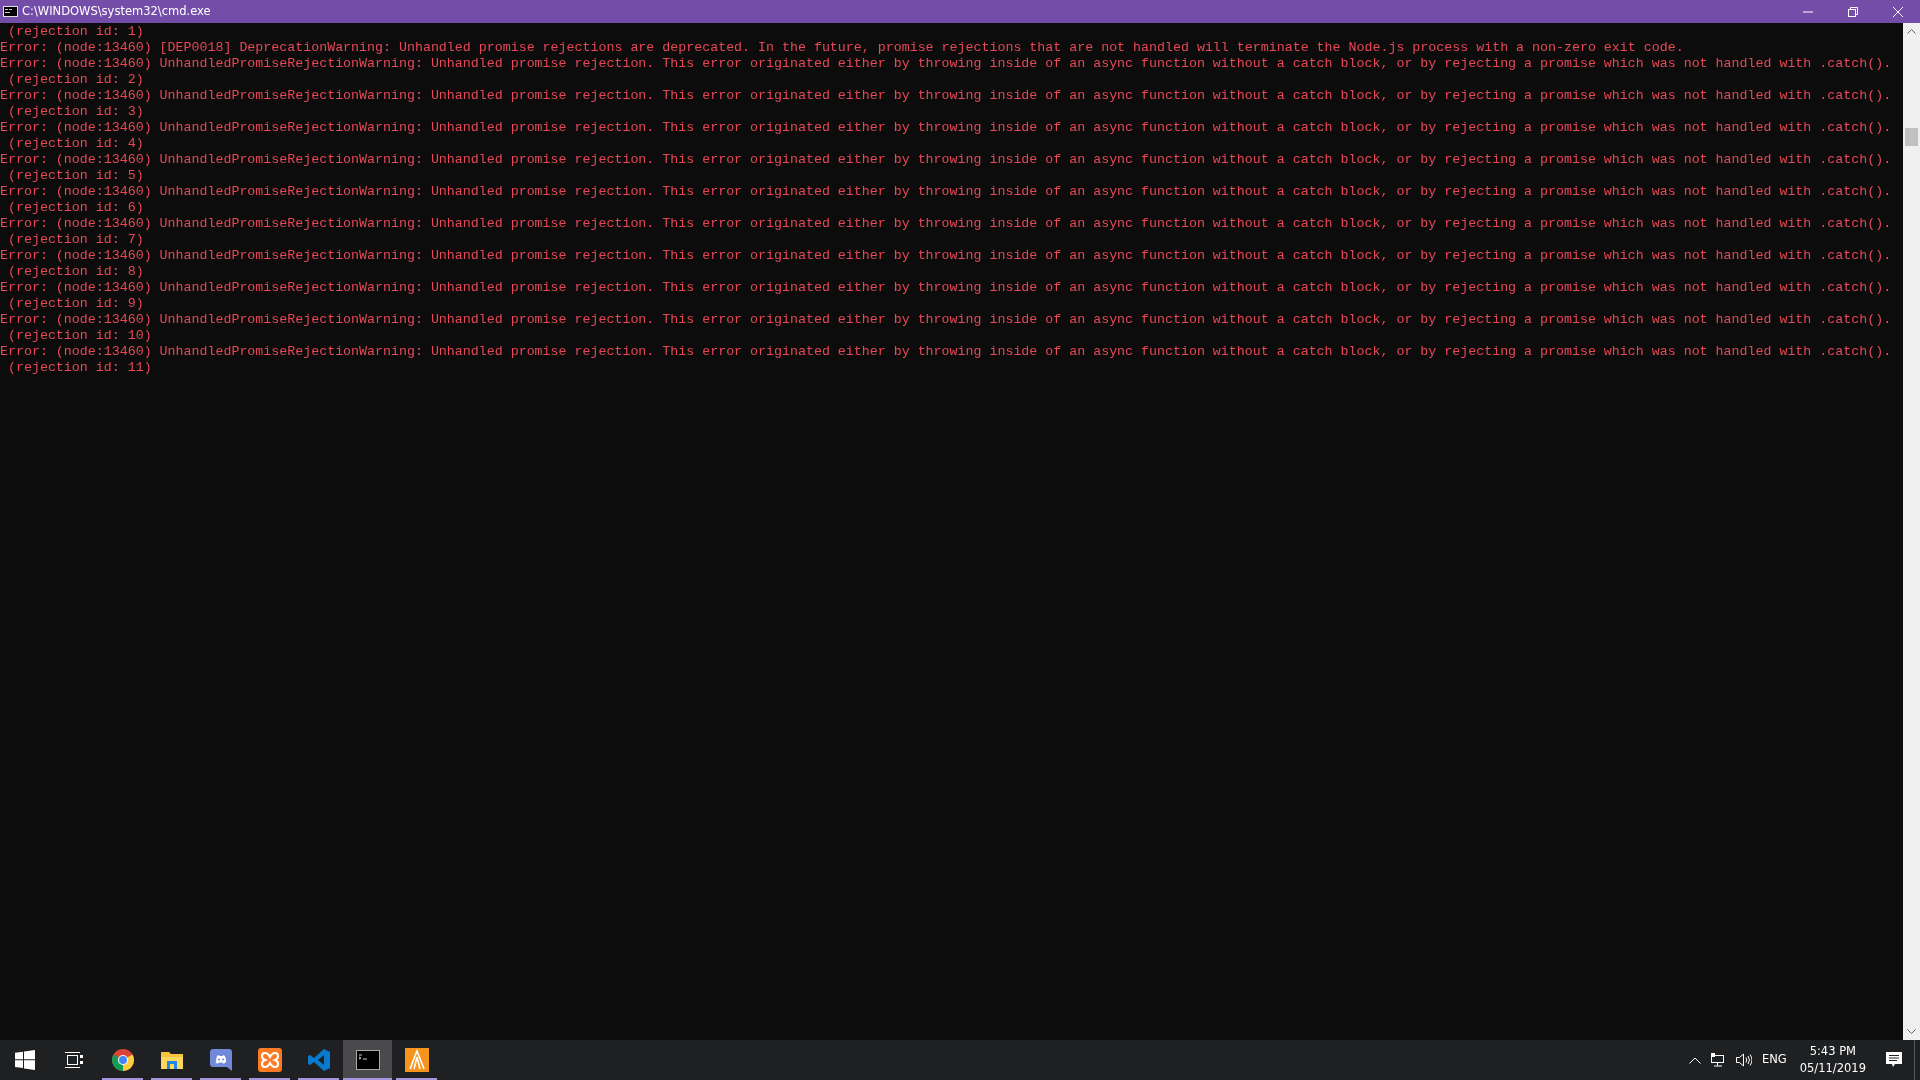  Describe the element at coordinates (75, 112) in the screenshot. I see `console-line: (rejection id: 3)` at that location.